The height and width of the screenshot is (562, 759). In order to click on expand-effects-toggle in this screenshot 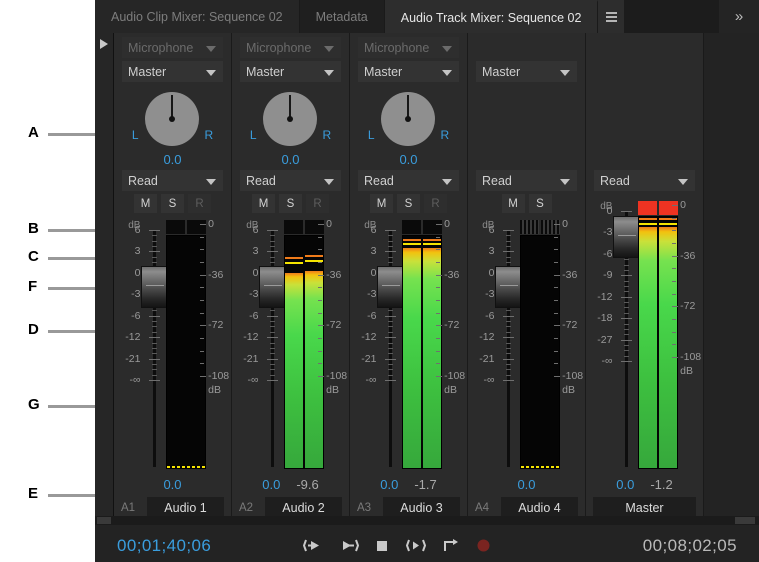, I will do `click(104, 279)`.